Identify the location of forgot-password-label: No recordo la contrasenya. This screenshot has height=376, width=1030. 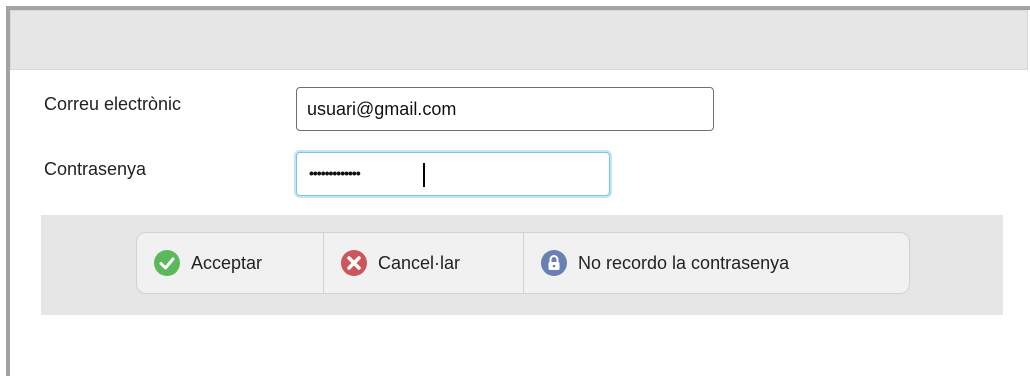
(684, 262).